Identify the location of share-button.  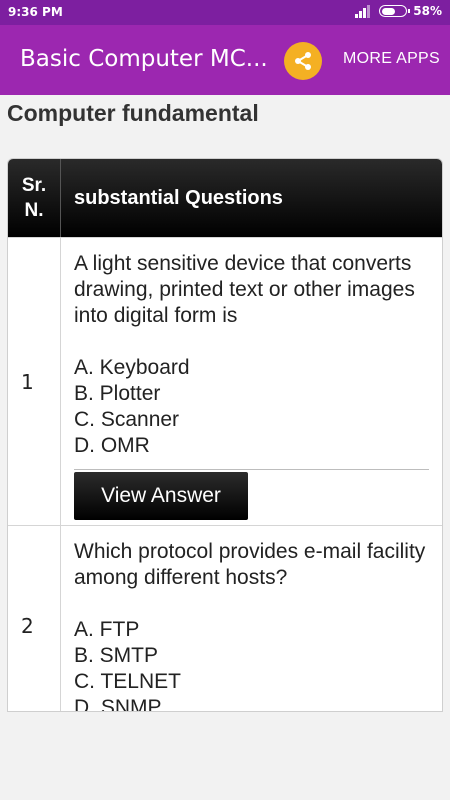
(303, 61).